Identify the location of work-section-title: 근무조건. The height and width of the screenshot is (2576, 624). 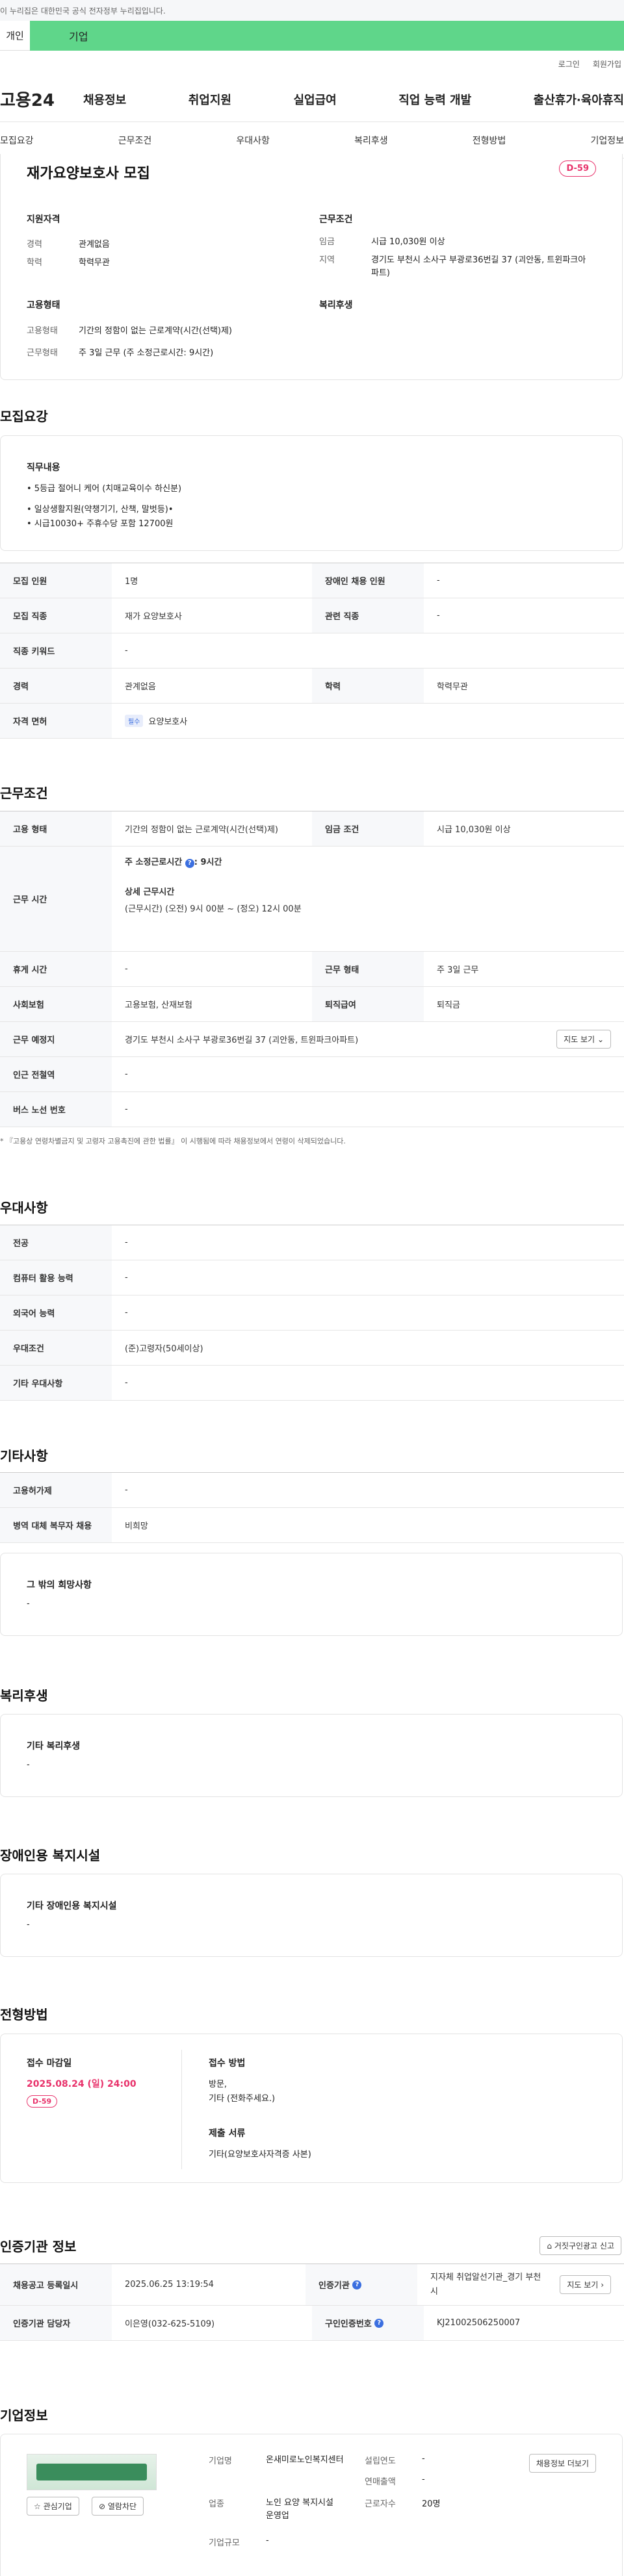
(24, 793).